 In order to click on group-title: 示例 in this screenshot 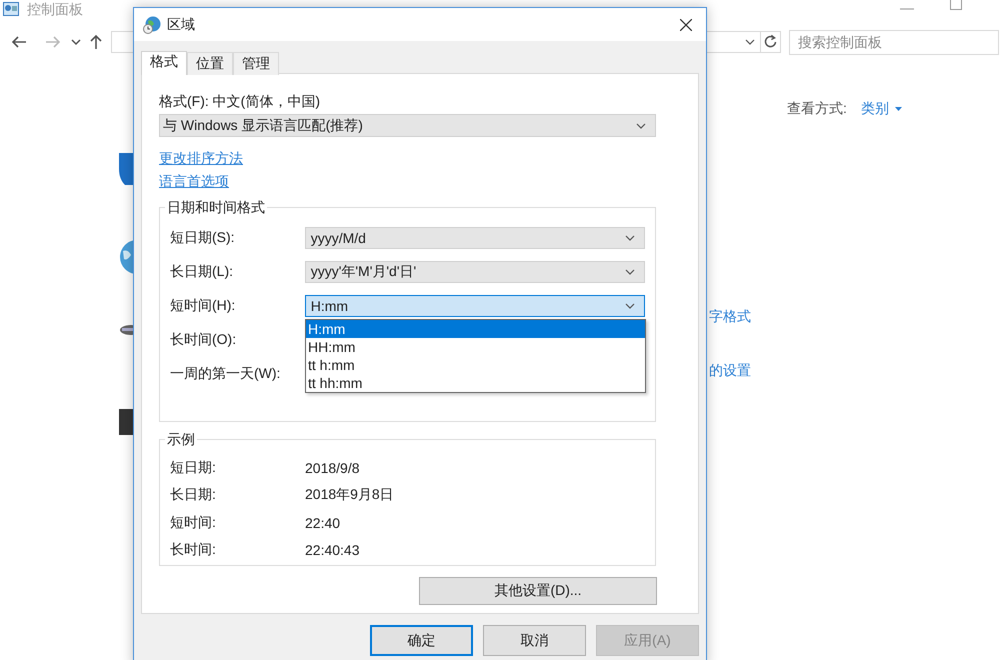, I will do `click(181, 439)`.